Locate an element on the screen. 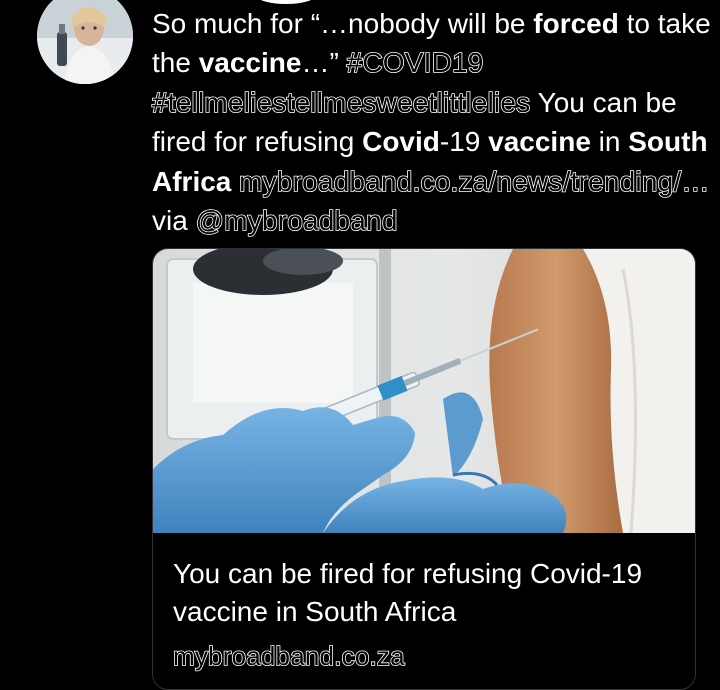  text-segment: -19 is located at coordinates (464, 142).